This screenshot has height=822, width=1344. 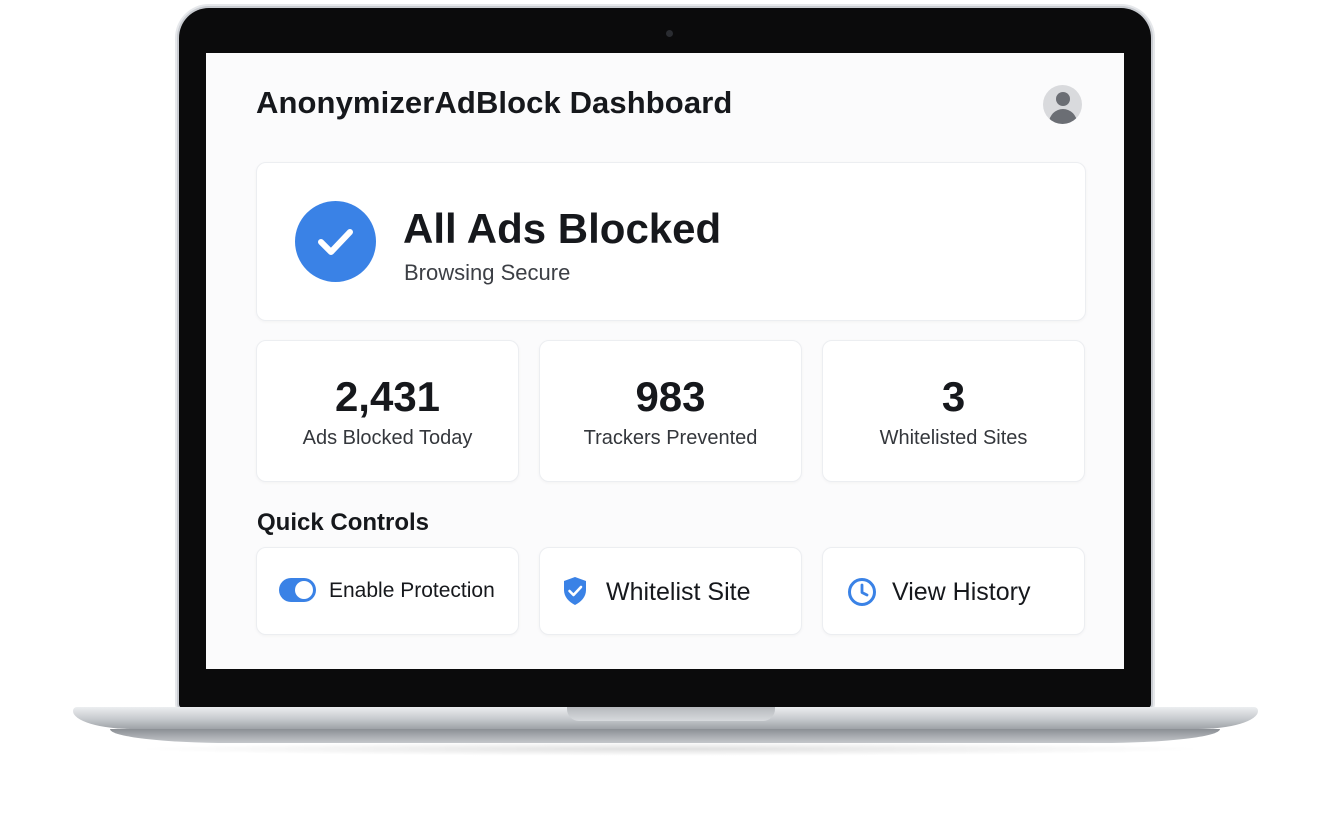 I want to click on status-title: All Ads Blocked, so click(x=562, y=228).